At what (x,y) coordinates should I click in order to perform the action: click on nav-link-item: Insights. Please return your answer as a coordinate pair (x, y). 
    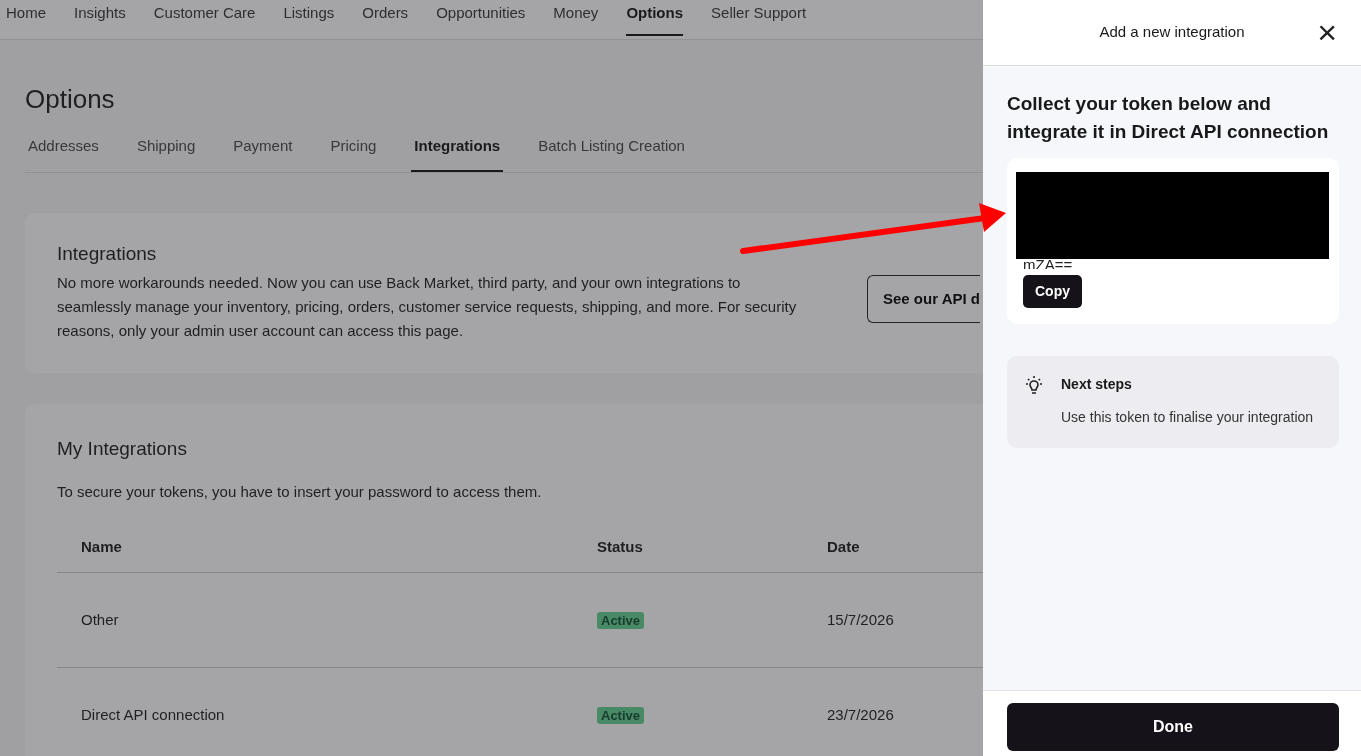
    Looking at the image, I should click on (100, 18).